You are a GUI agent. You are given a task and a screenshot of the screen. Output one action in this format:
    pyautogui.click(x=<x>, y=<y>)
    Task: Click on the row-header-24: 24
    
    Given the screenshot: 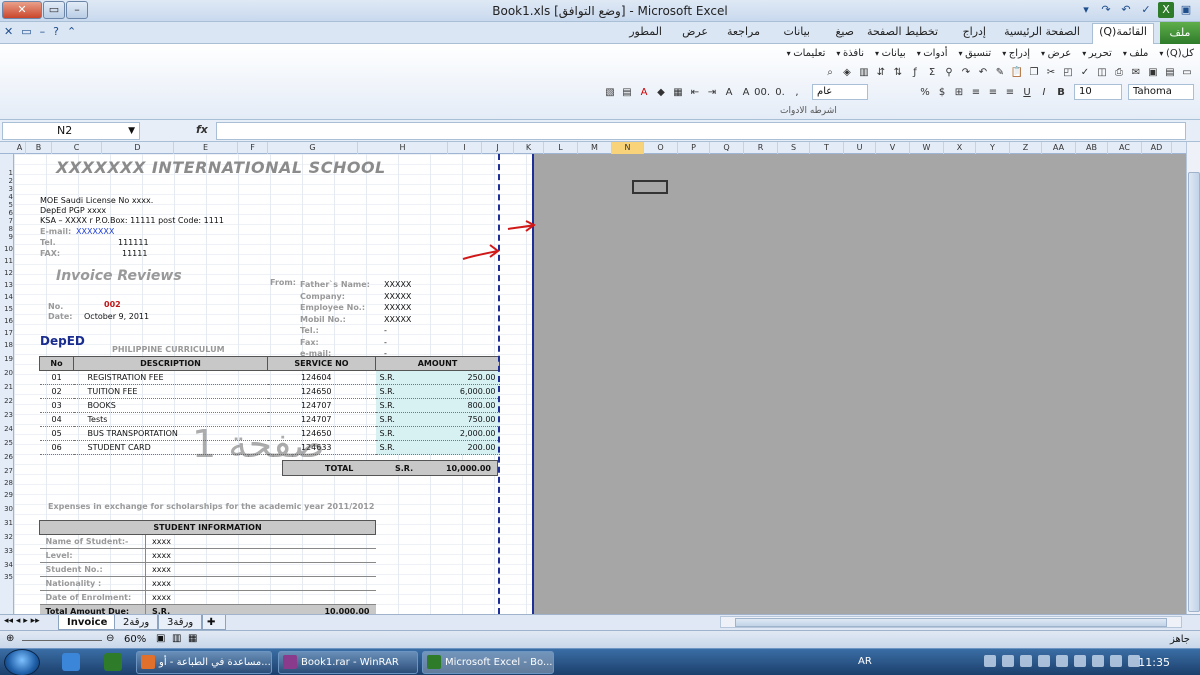 What is the action you would take?
    pyautogui.click(x=7, y=429)
    